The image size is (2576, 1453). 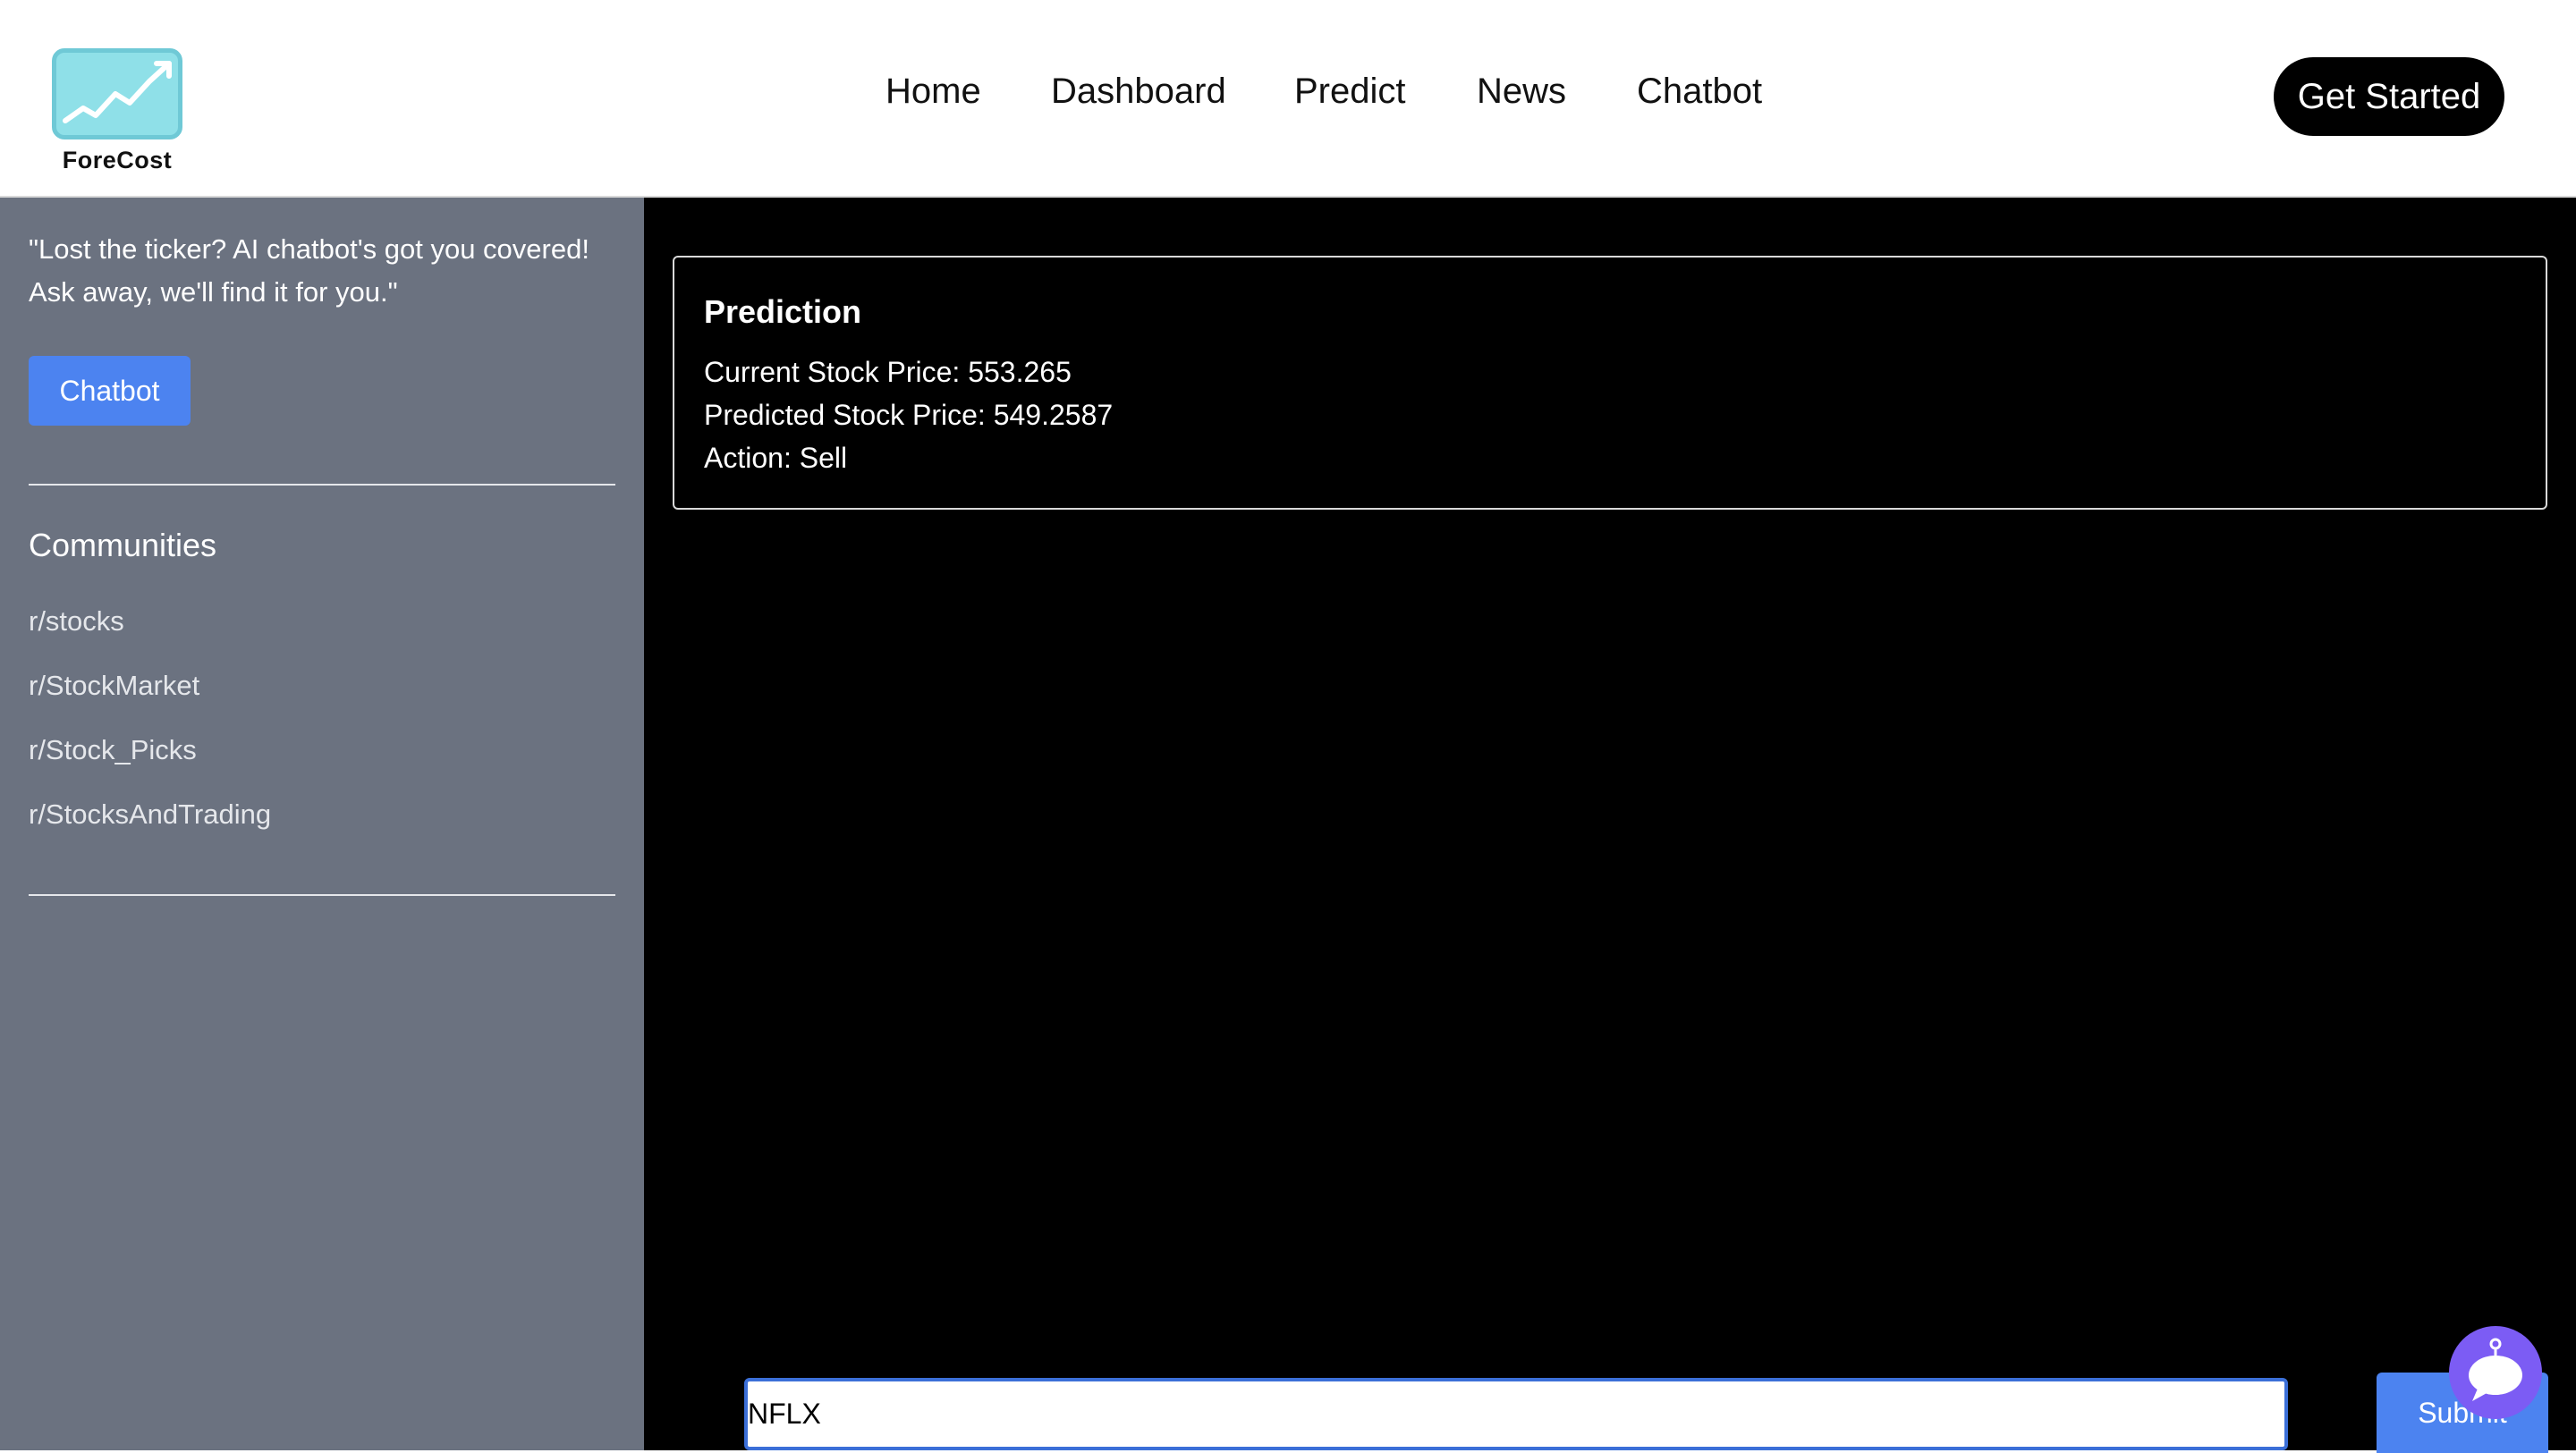 What do you see at coordinates (783, 312) in the screenshot?
I see `prediction-title: Prediction` at bounding box center [783, 312].